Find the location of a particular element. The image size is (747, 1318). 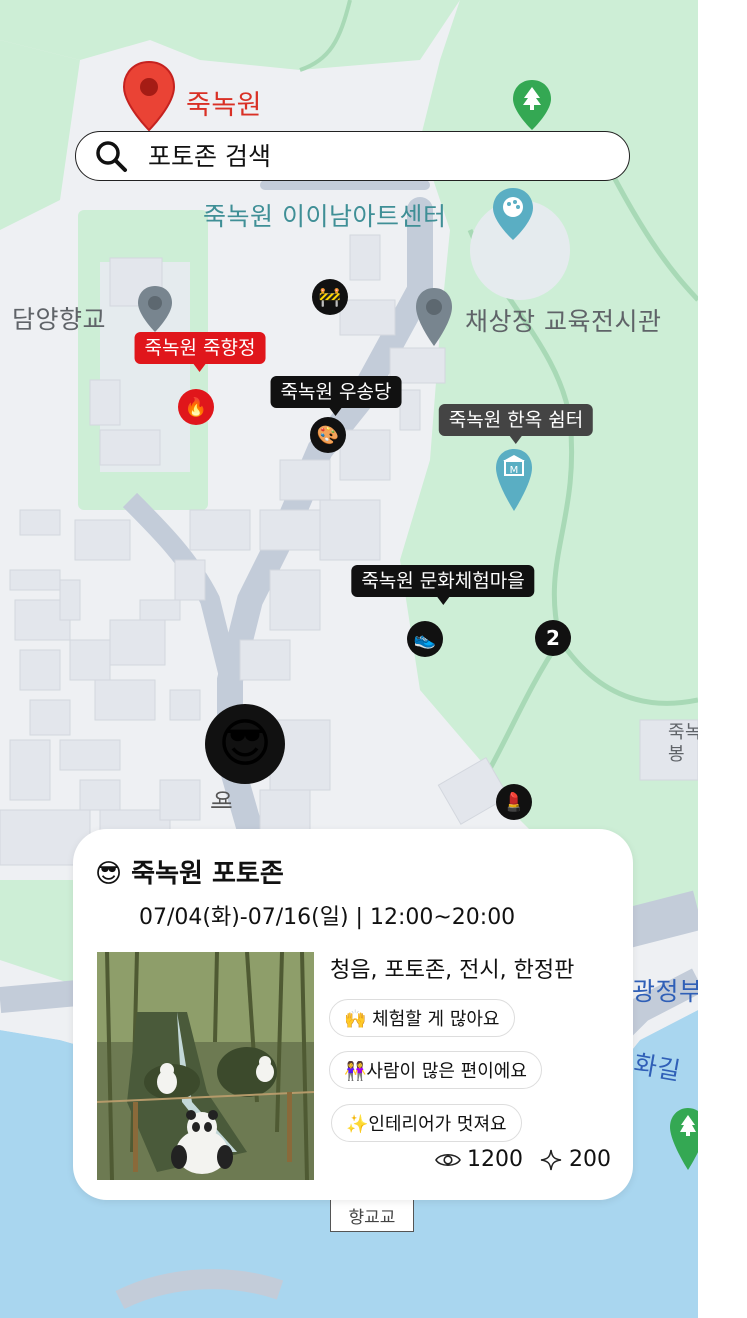

construction-icon: 🚧 is located at coordinates (330, 297).